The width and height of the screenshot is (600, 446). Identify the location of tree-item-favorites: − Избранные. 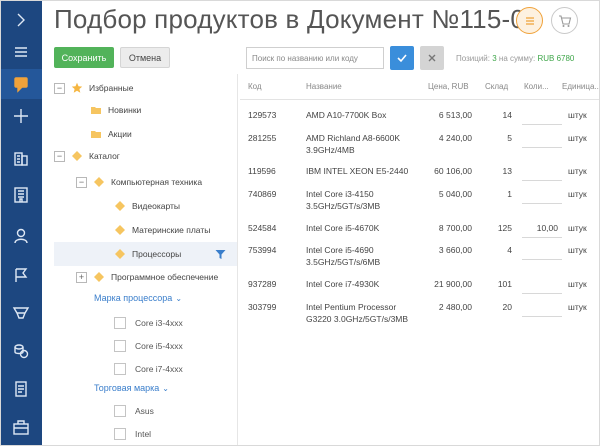
(93, 88).